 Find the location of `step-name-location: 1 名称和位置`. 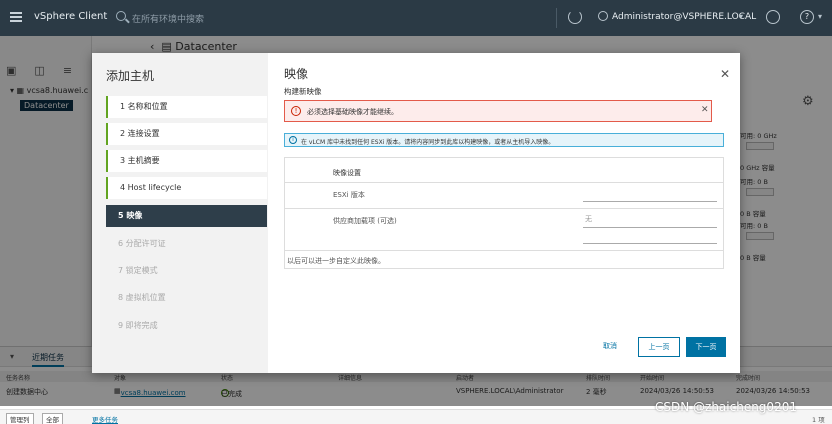

step-name-location: 1 名称和位置 is located at coordinates (186, 107).